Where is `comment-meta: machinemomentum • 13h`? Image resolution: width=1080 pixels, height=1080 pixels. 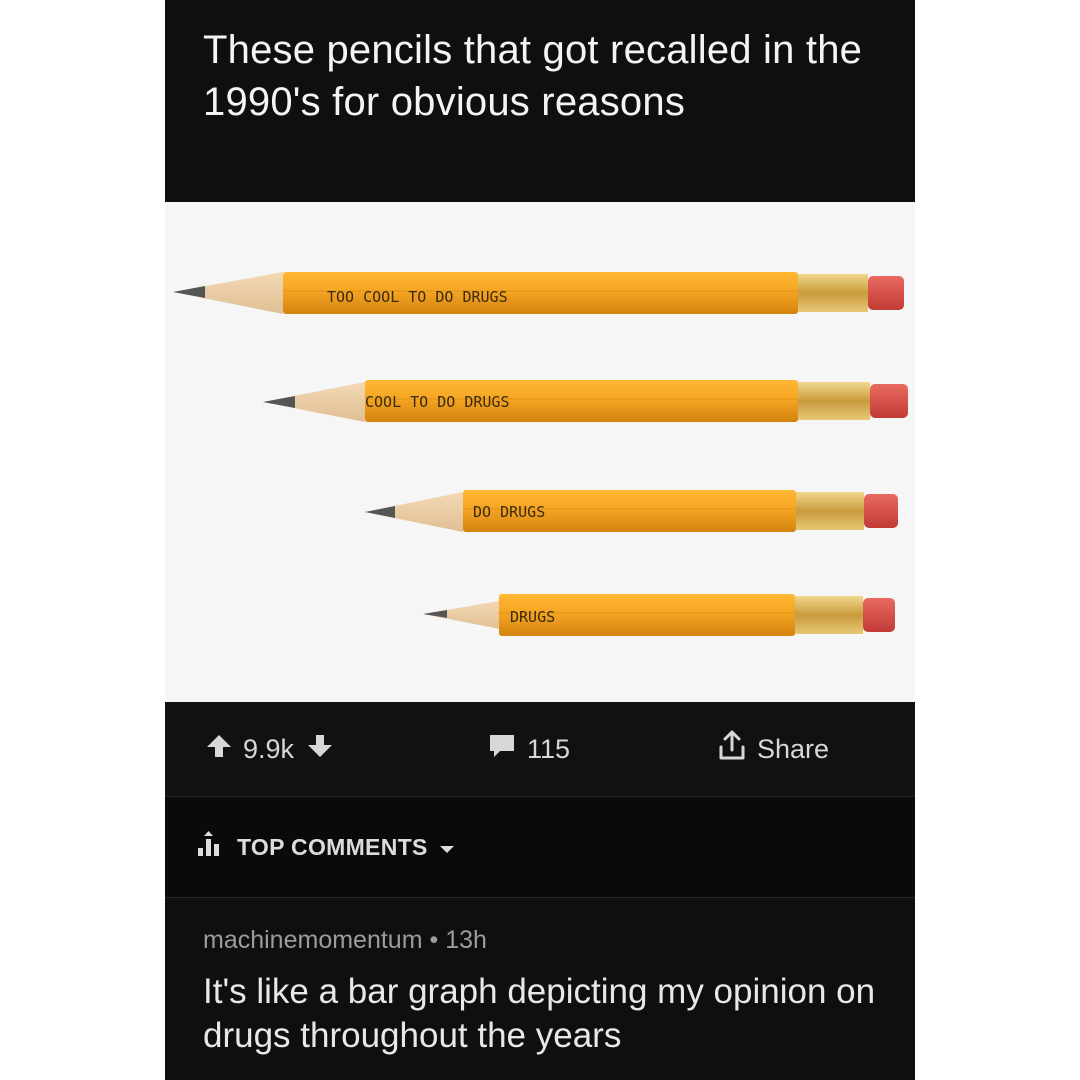
comment-meta: machinemomentum • 13h is located at coordinates (345, 940).